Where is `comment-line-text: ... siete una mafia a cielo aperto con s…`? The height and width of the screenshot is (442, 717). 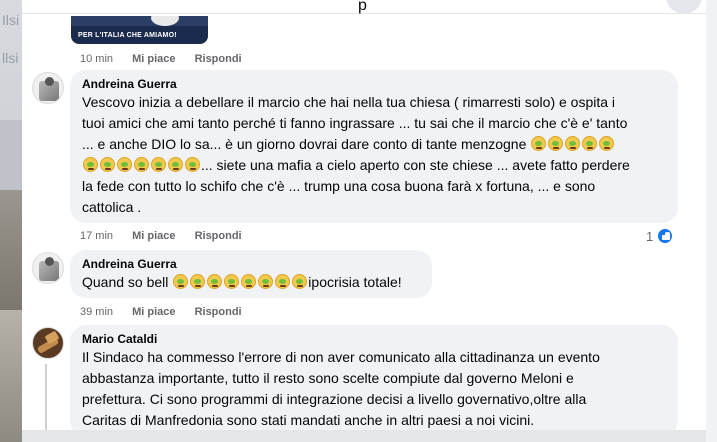
comment-line-text: ... siete una mafia a cielo aperto con s… is located at coordinates (415, 165).